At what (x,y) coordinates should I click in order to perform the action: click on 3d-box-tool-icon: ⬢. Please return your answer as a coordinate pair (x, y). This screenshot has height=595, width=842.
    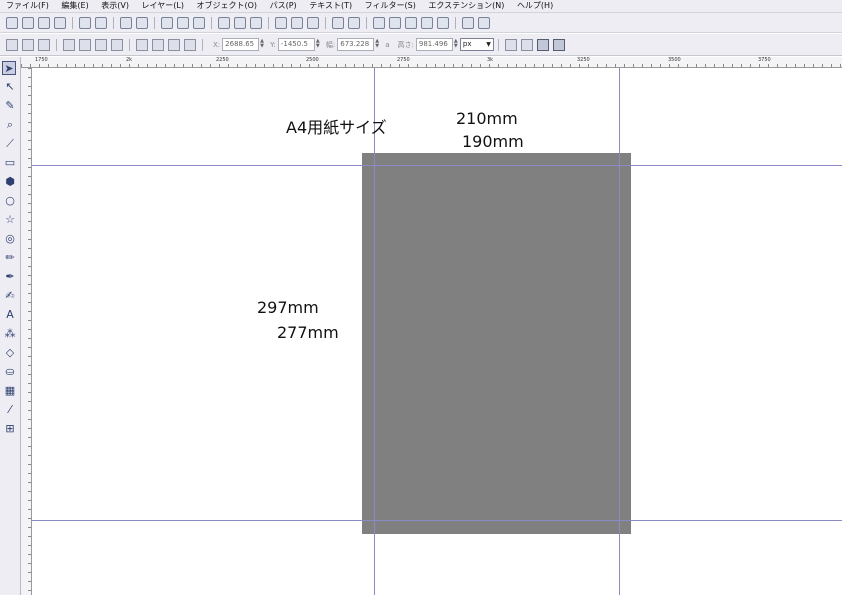
    Looking at the image, I should click on (10, 182).